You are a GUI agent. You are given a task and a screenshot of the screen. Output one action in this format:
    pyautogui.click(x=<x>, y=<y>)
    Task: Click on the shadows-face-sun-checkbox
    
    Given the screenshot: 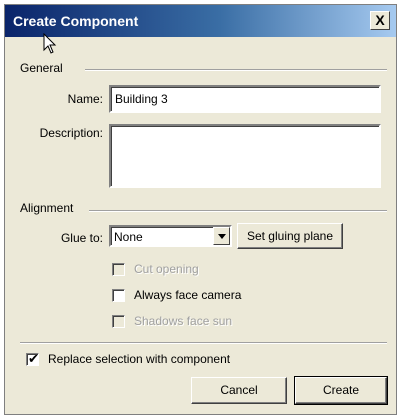 What is the action you would take?
    pyautogui.click(x=118, y=321)
    